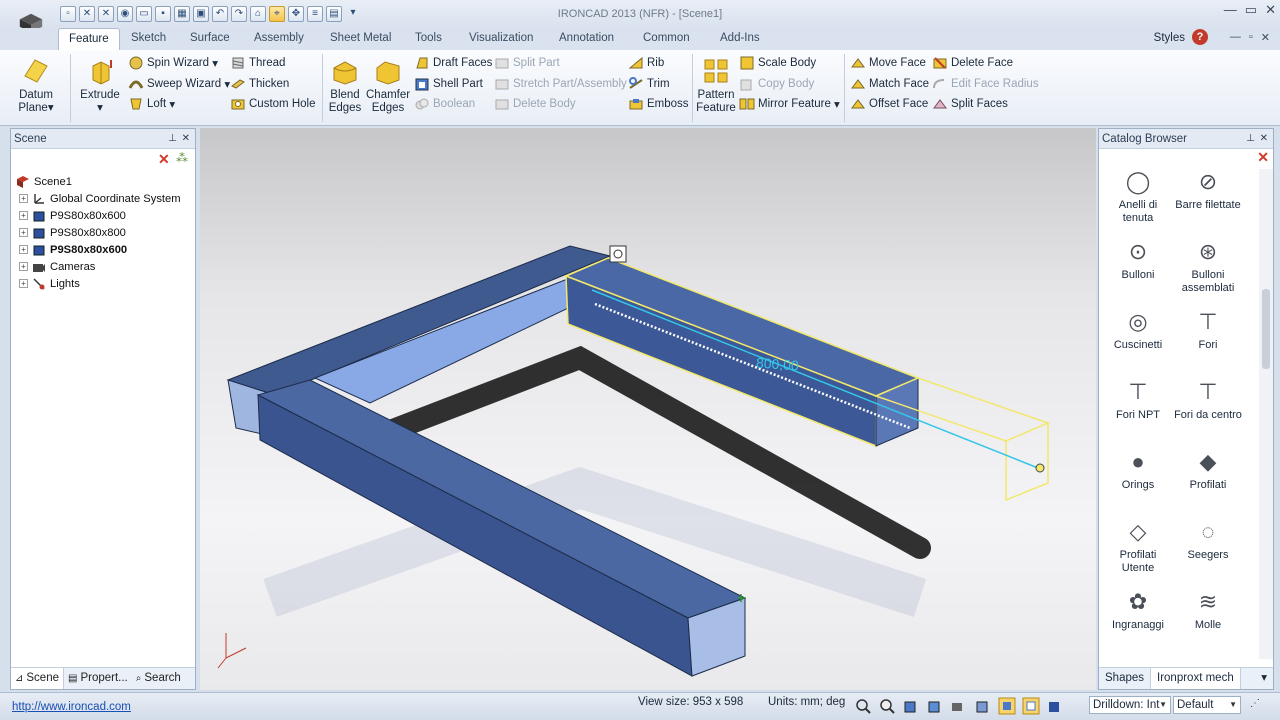 The height and width of the screenshot is (720, 1280). I want to click on loft-button: Loft ▾, so click(151, 104).